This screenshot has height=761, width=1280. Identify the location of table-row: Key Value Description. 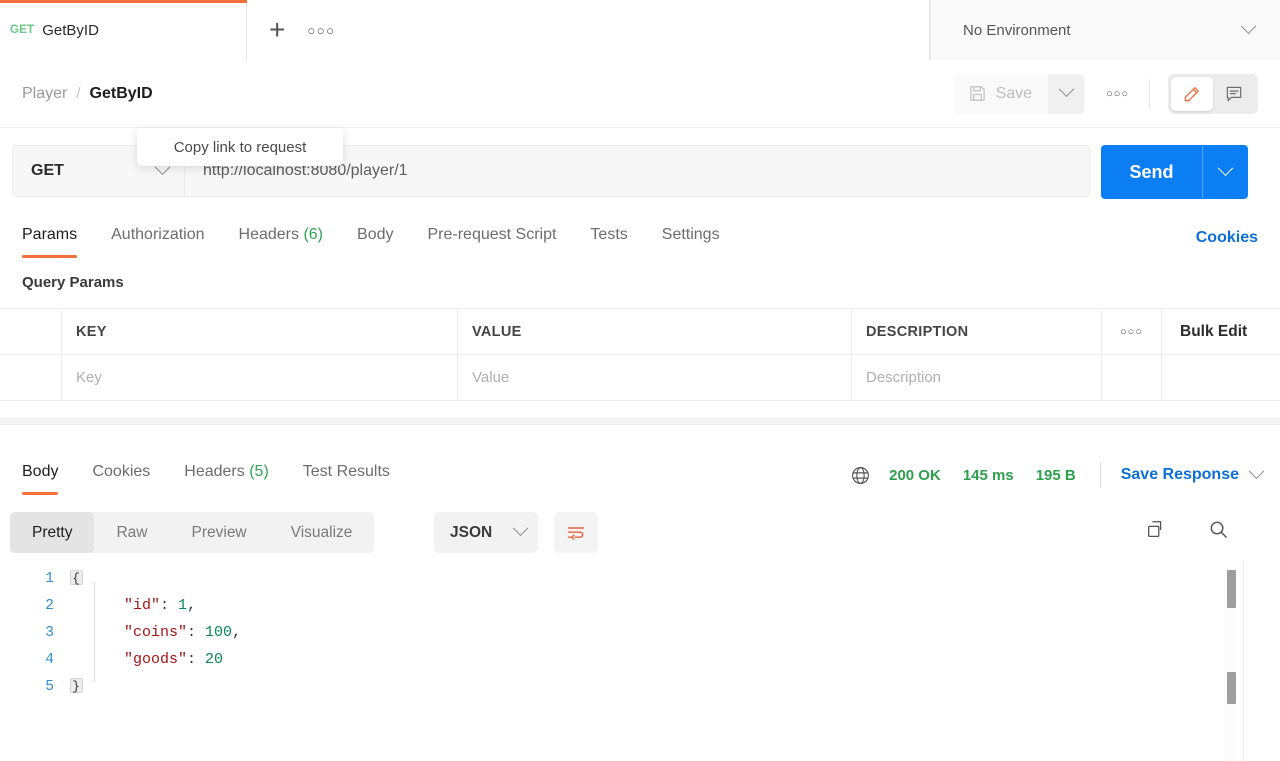
(640, 377).